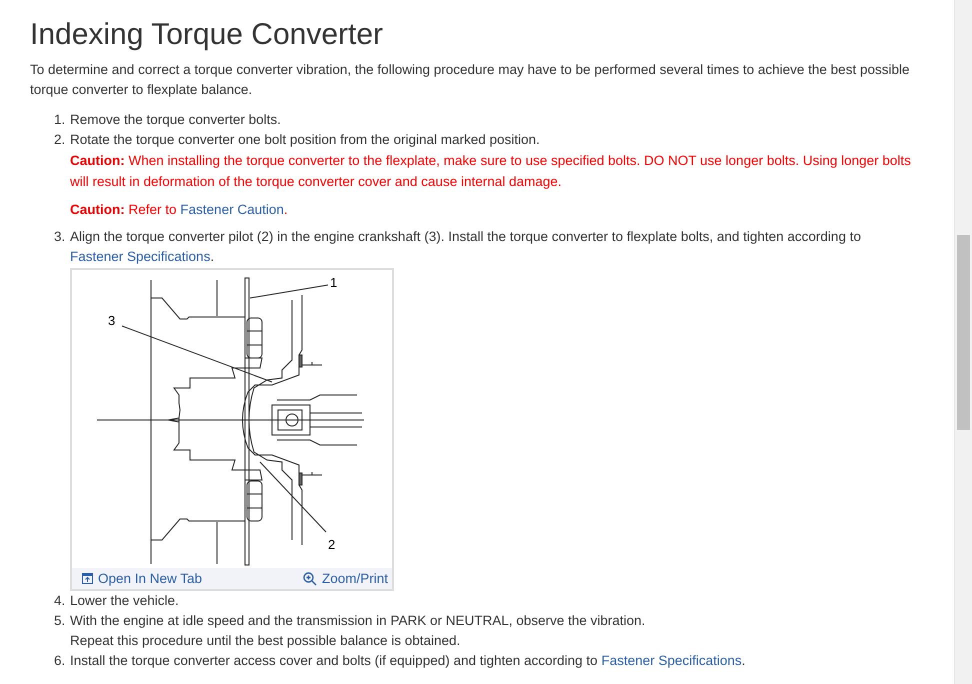 Image resolution: width=972 pixels, height=684 pixels. I want to click on zoom-in-icon, so click(309, 579).